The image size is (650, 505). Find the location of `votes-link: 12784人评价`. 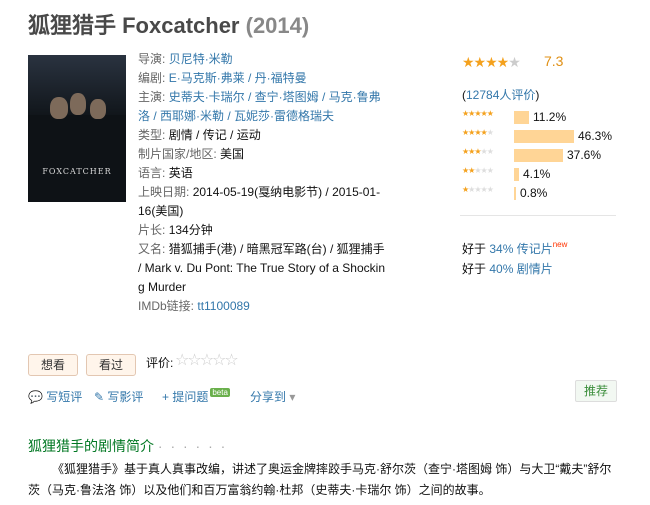

votes-link: 12784人评价 is located at coordinates (500, 95).